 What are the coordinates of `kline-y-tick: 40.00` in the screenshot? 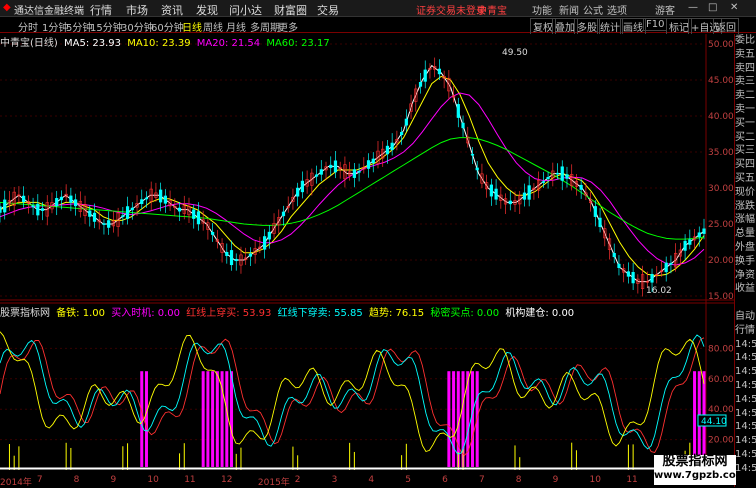 It's located at (721, 117).